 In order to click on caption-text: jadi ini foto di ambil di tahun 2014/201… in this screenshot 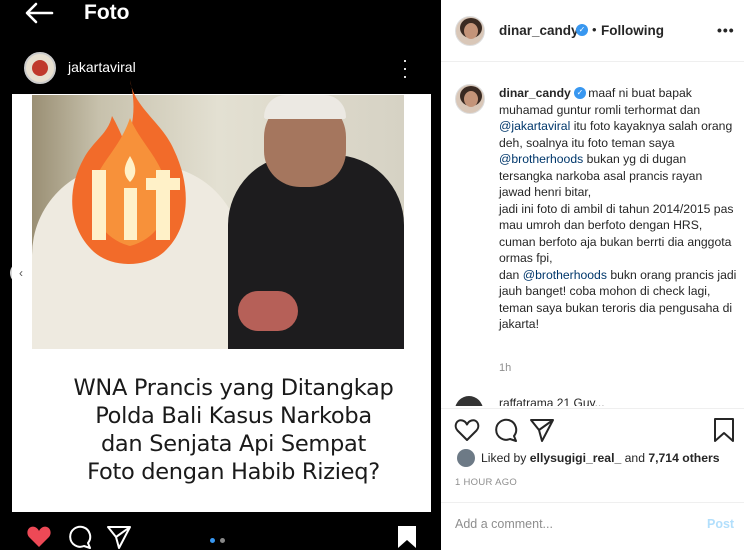, I will do `click(616, 233)`.